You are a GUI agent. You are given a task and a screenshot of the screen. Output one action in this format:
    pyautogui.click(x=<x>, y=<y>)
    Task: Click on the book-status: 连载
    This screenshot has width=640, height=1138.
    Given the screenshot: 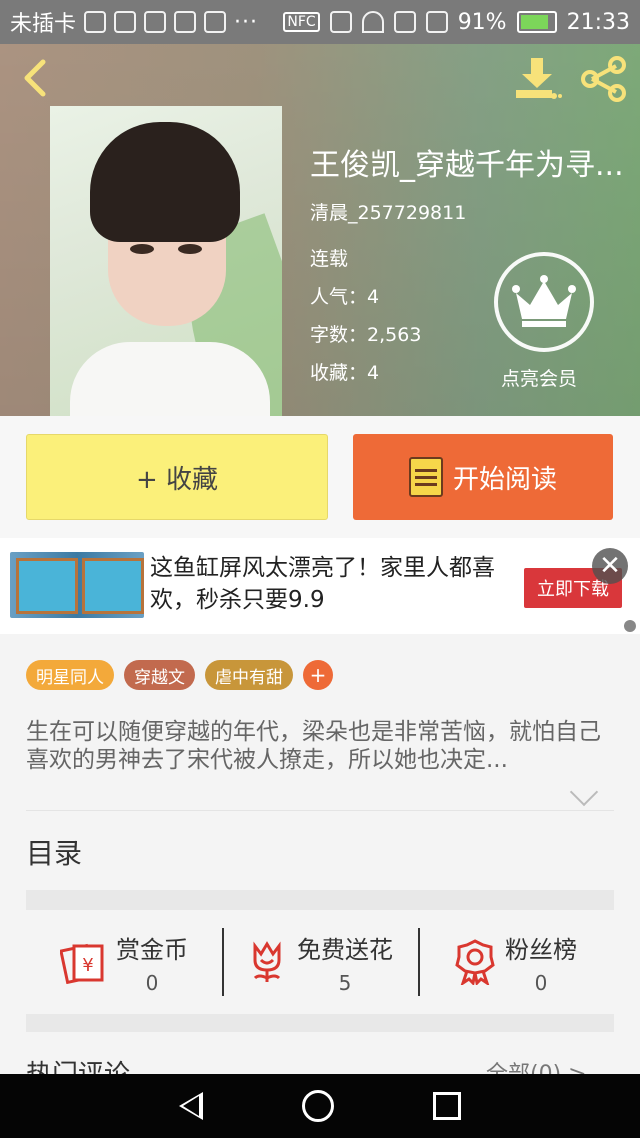 What is the action you would take?
    pyautogui.click(x=329, y=259)
    